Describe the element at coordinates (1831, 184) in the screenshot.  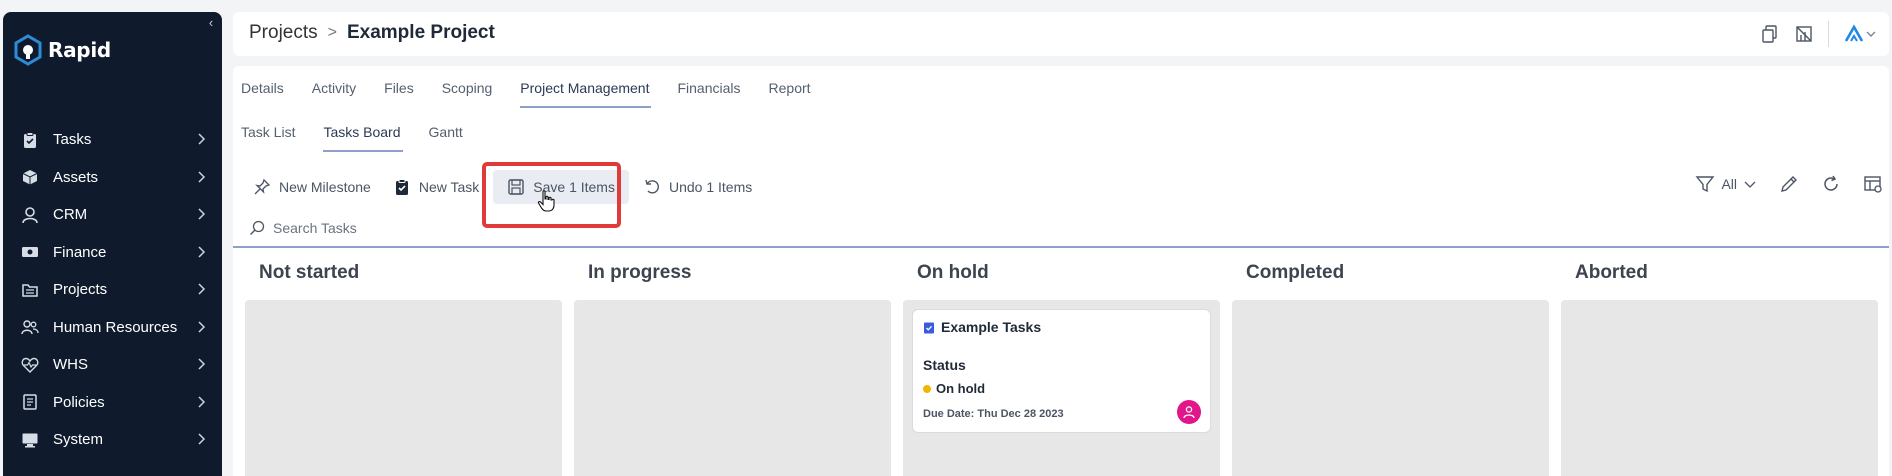
I see `refresh-icon` at that location.